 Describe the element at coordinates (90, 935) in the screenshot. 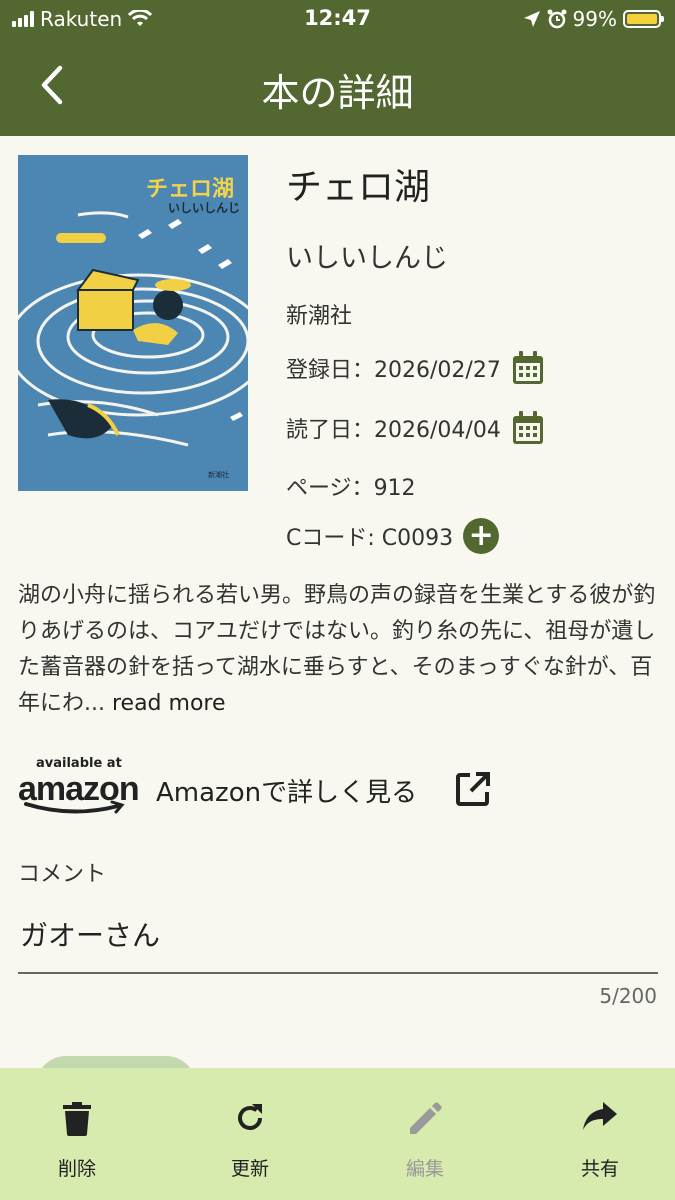

I see `comment-value: ガオーさん` at that location.